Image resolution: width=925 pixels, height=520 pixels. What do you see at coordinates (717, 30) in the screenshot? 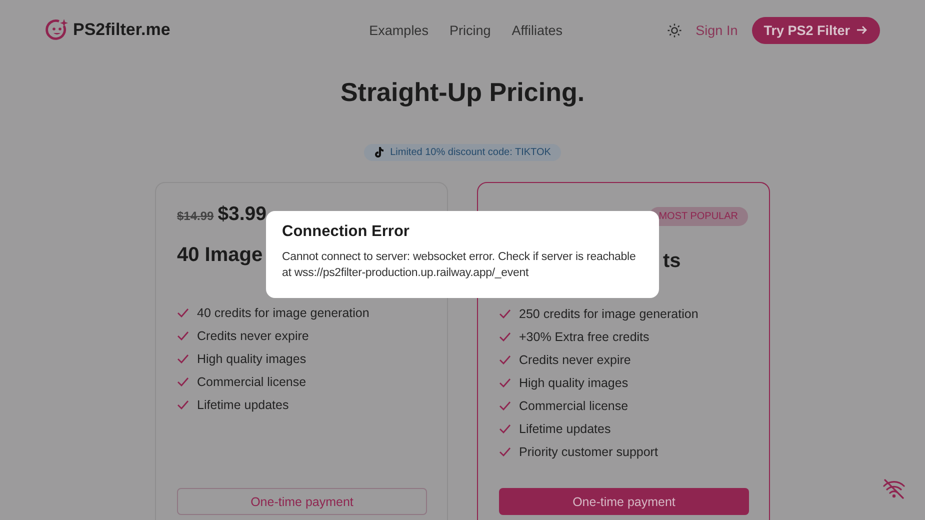
I see `sign-in-link: Sign In` at bounding box center [717, 30].